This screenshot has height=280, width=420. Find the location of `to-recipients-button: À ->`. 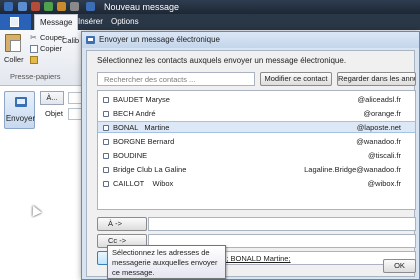

to-recipients-button: À -> is located at coordinates (122, 224).